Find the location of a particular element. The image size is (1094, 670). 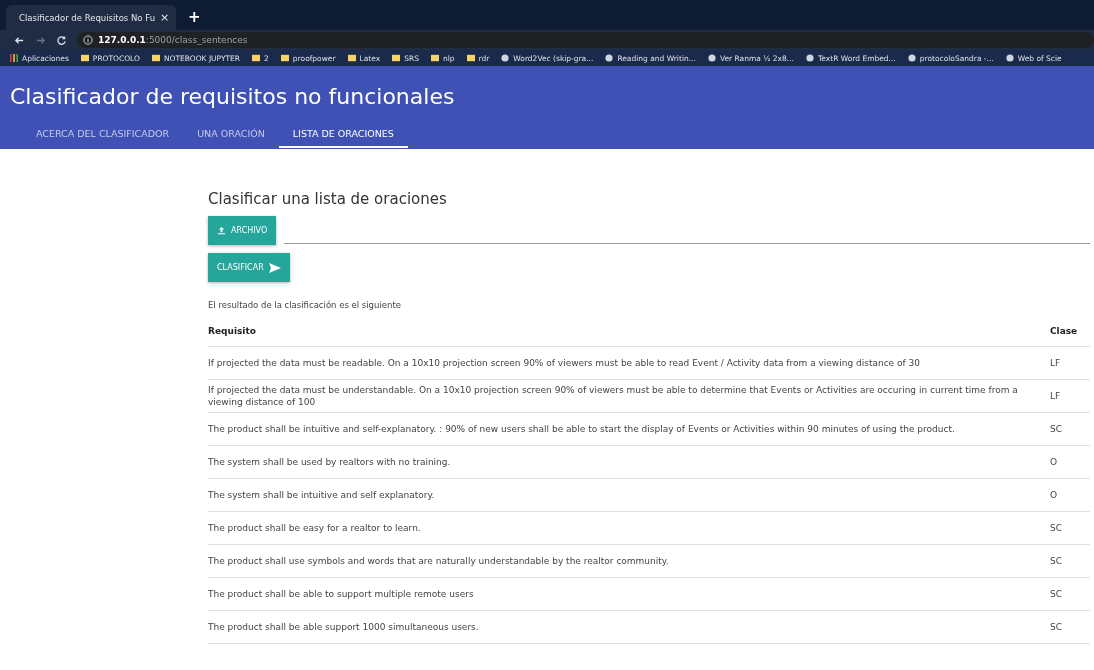

close-icon: × is located at coordinates (165, 17).